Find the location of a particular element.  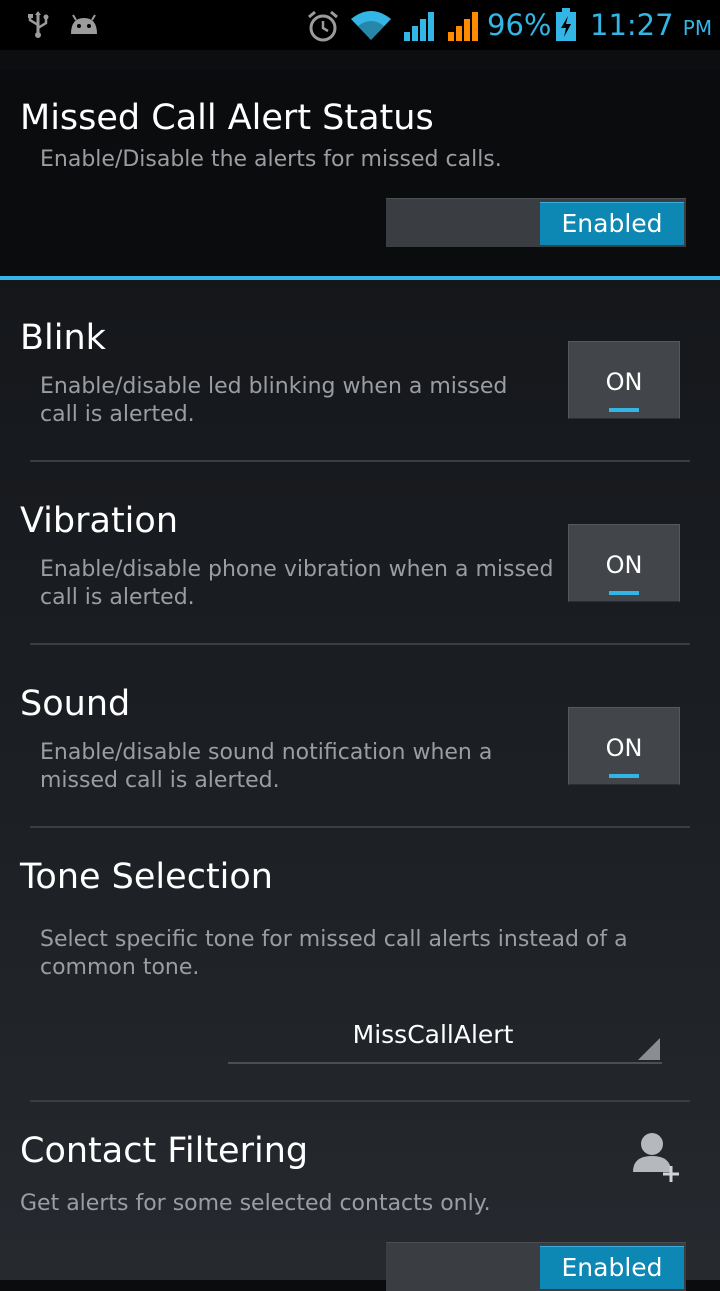

vibration-toggle-label: ON is located at coordinates (624, 565).